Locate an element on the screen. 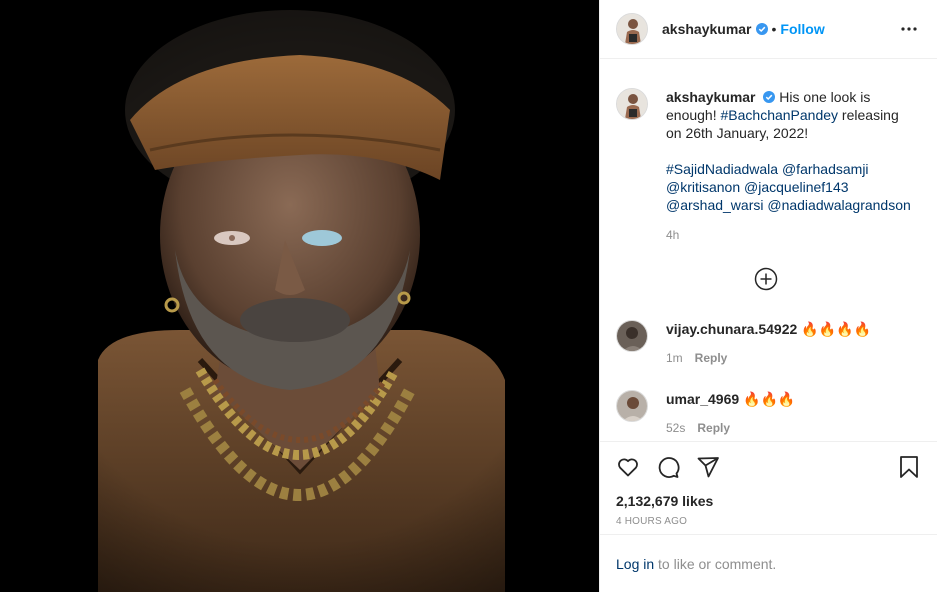 The height and width of the screenshot is (592, 937). likes-count: 2,132,679 likes is located at coordinates (768, 501).